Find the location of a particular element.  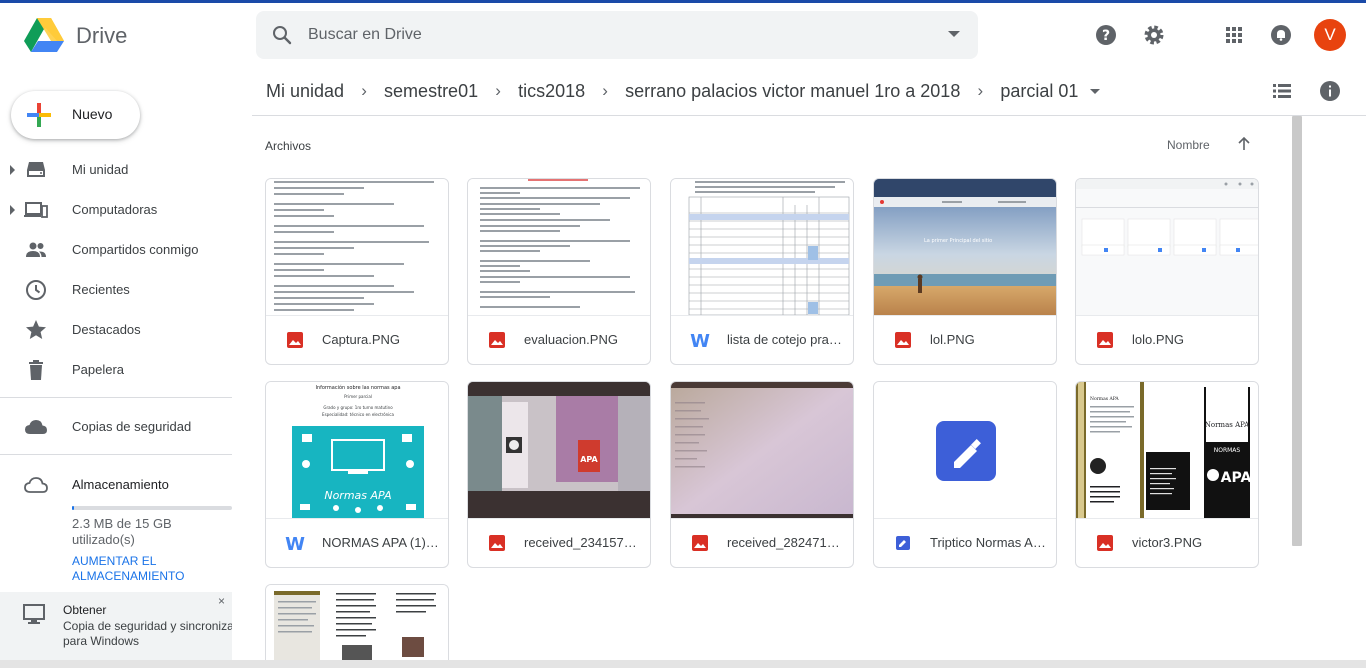

file-card: Triptico Normas APA is located at coordinates (965, 474).